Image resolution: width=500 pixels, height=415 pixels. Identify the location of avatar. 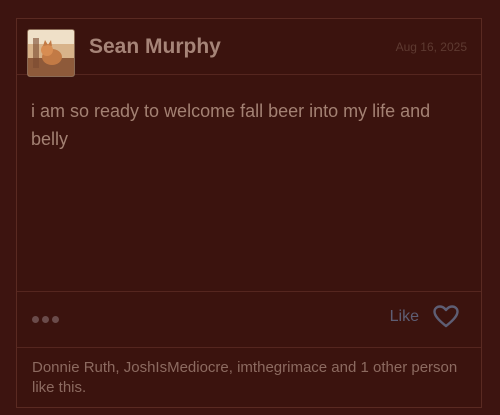
(51, 53).